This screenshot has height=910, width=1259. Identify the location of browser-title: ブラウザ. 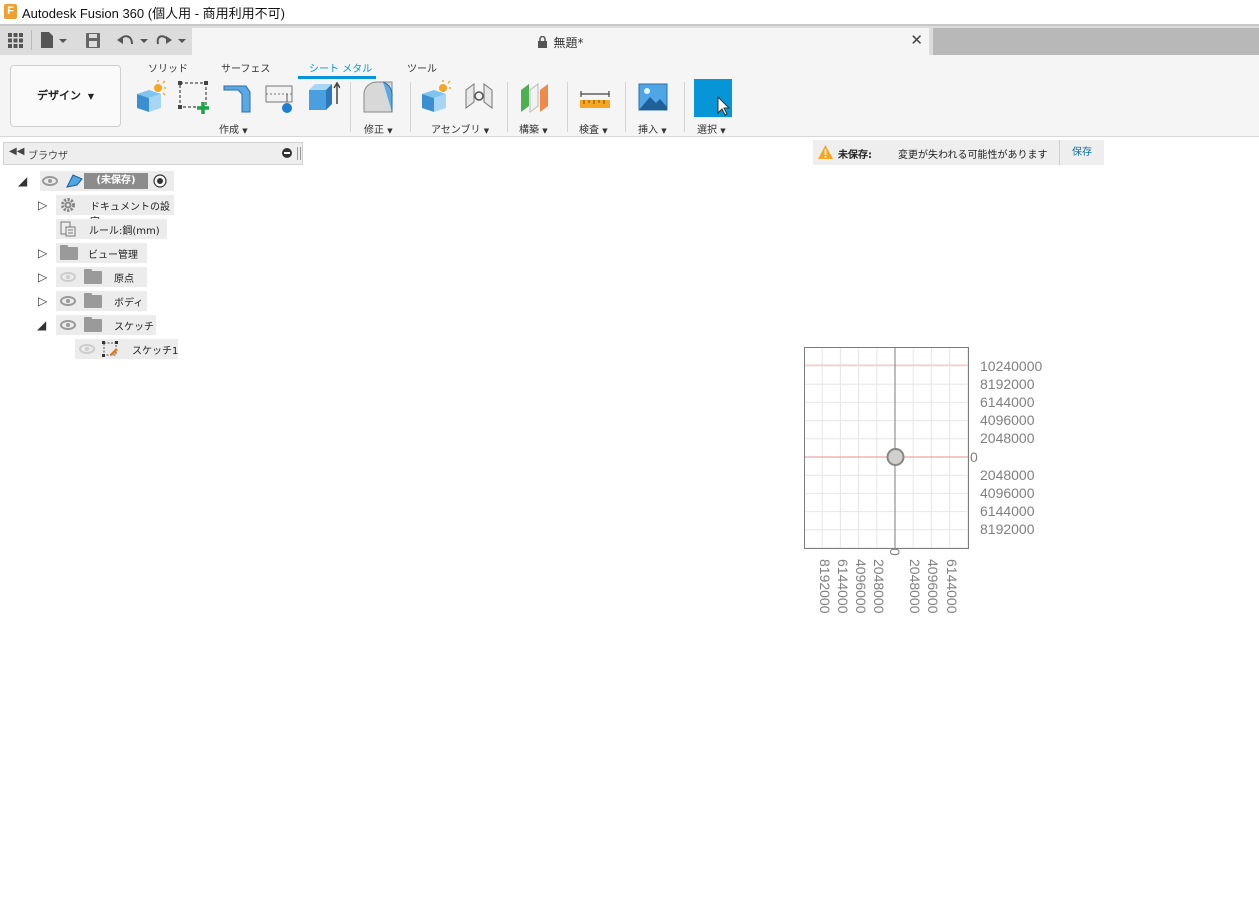
(48, 156).